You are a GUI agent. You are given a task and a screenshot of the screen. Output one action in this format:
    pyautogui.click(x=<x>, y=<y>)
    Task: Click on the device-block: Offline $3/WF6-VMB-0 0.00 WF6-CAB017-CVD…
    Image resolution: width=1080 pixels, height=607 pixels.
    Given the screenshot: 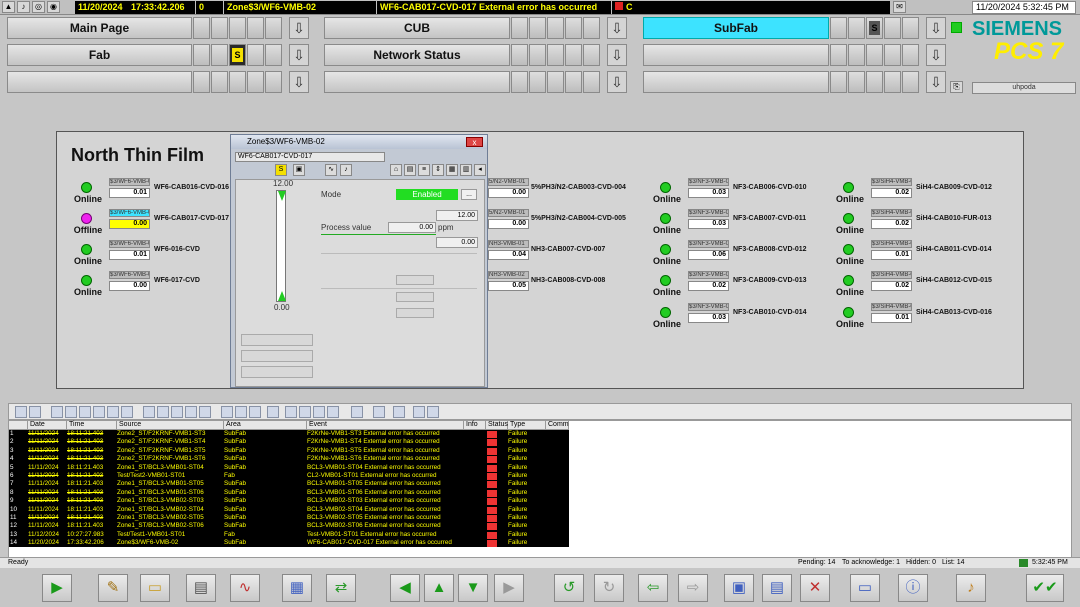 What is the action you would take?
    pyautogui.click(x=162, y=224)
    